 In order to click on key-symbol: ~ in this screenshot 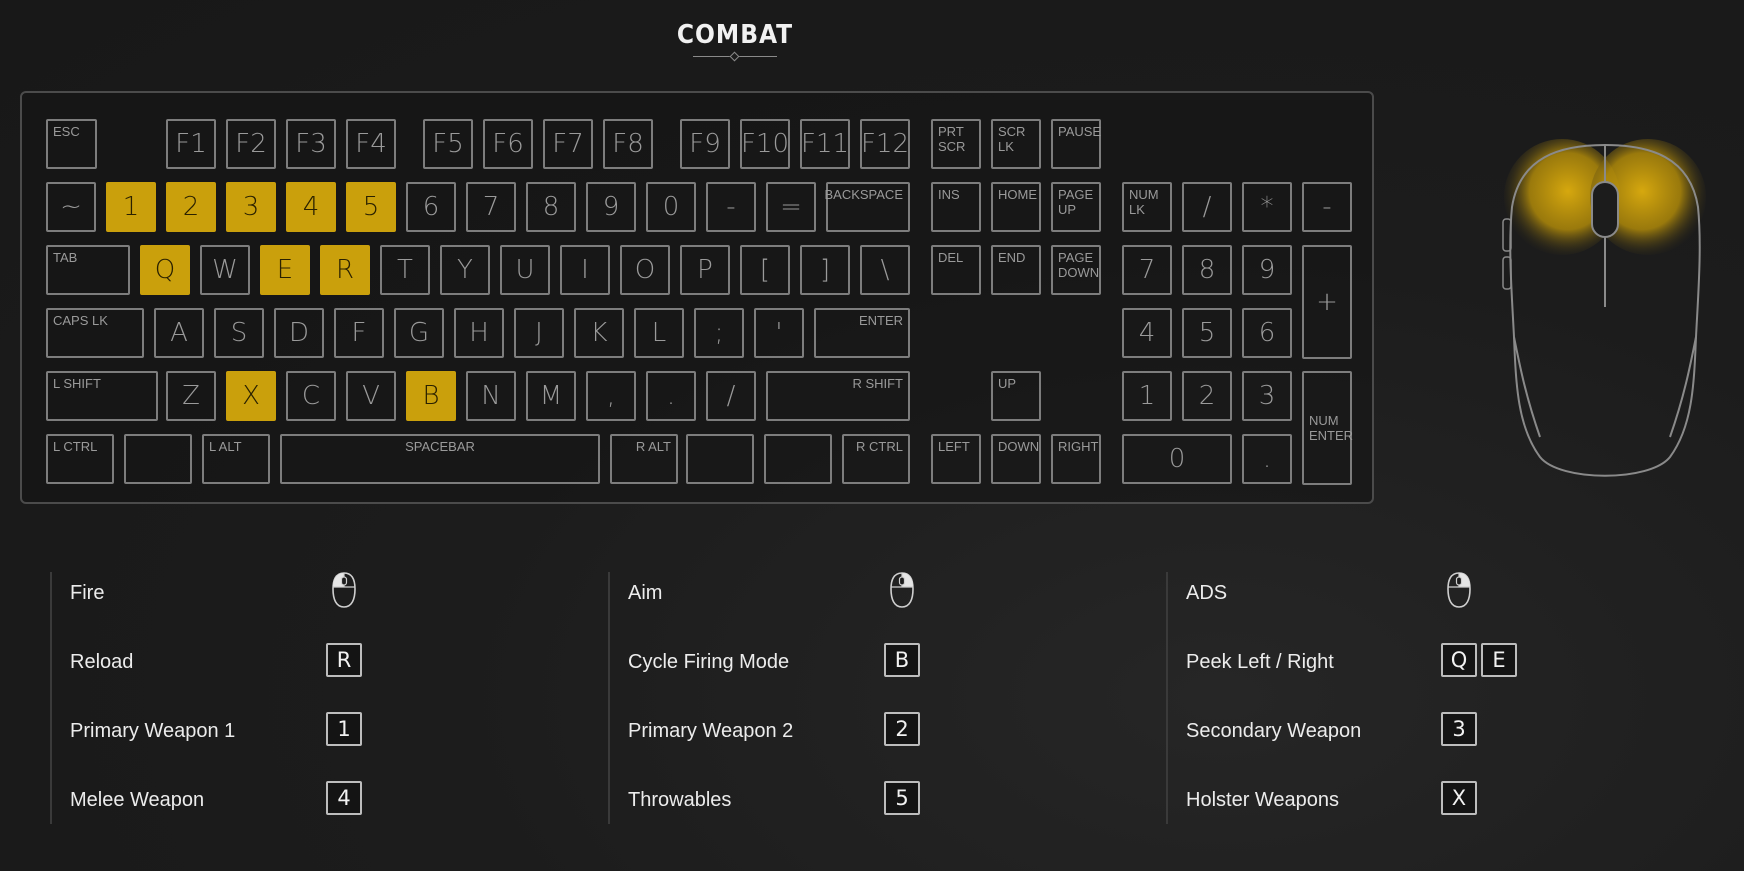, I will do `click(71, 207)`.